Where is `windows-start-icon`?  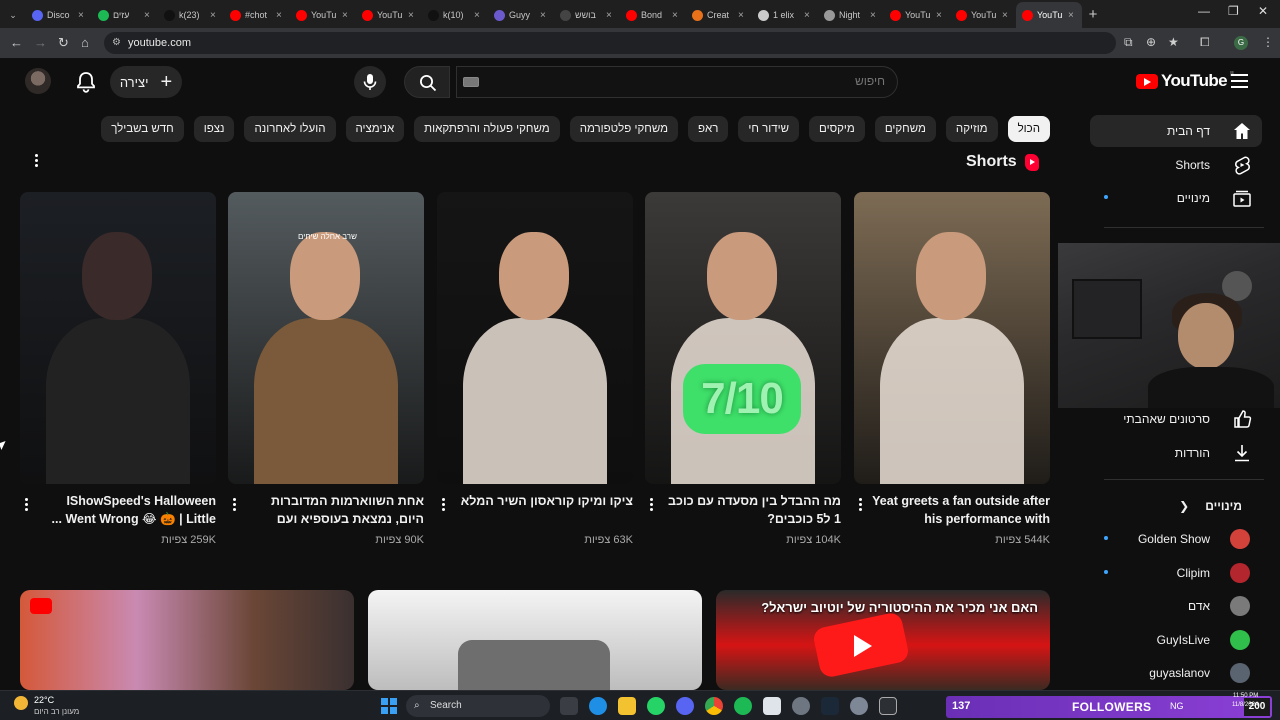 windows-start-icon is located at coordinates (389, 706).